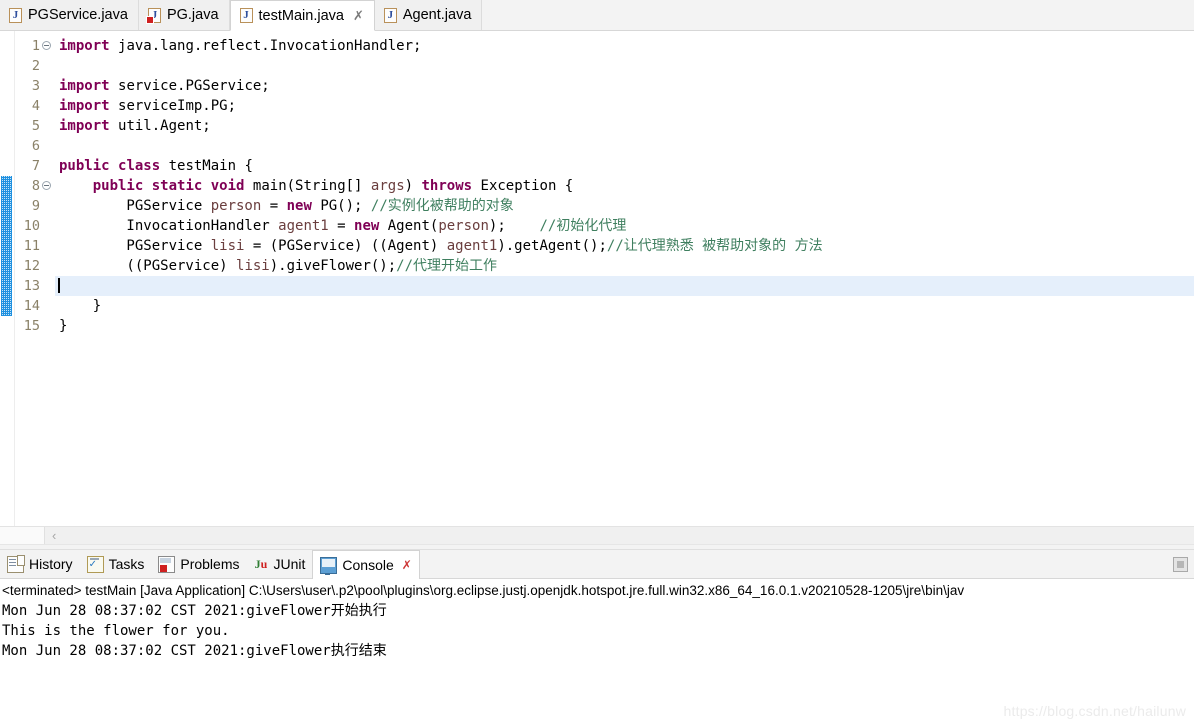 The width and height of the screenshot is (1194, 723). What do you see at coordinates (345, 246) in the screenshot?
I see `code-token-pln: = (PGService) ((Agent)` at bounding box center [345, 246].